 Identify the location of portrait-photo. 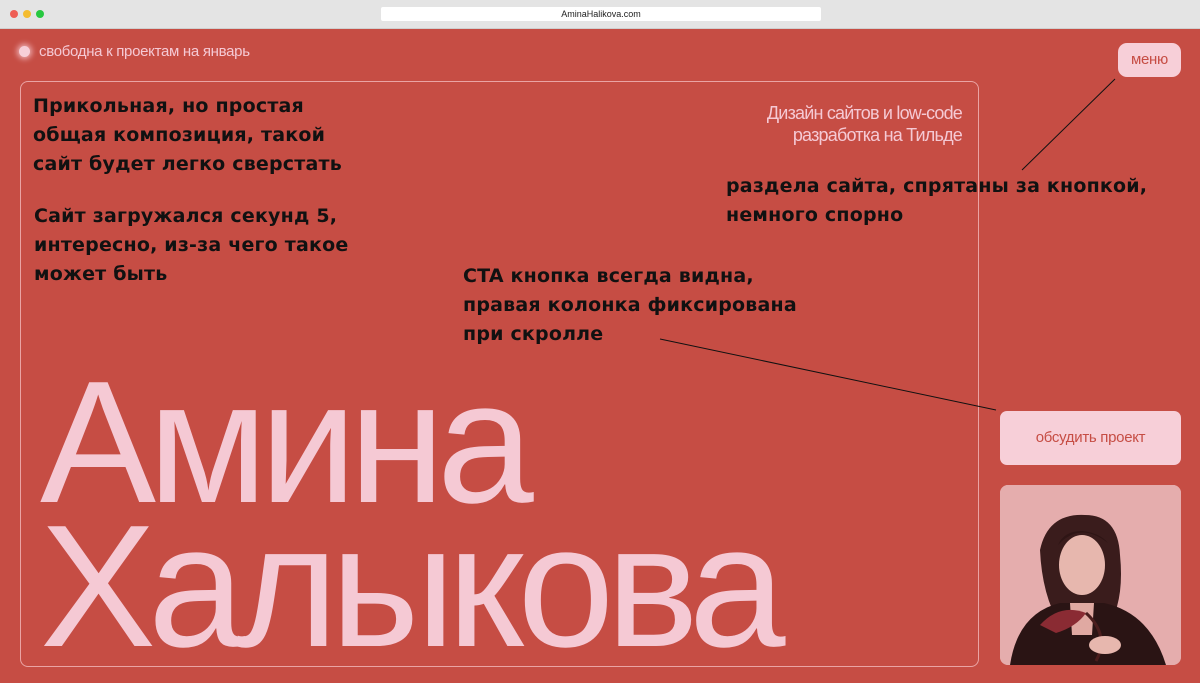
(1090, 575).